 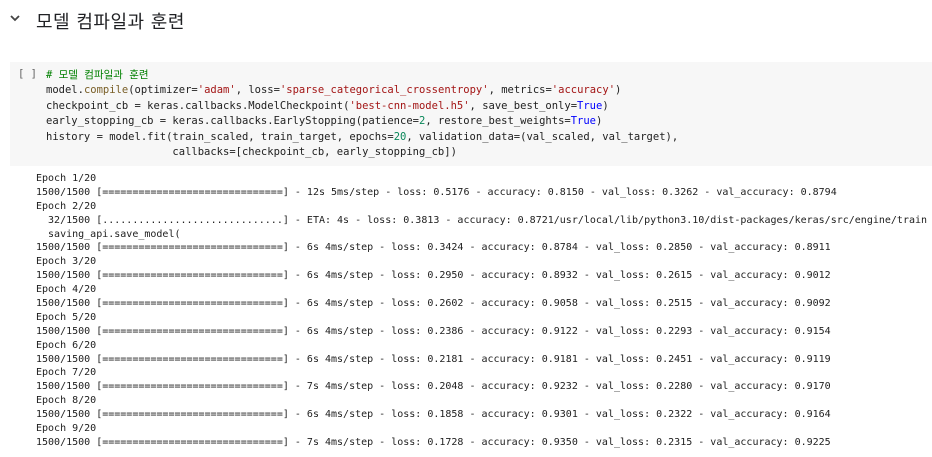 I want to click on output-line: Epoch 6/20, so click(x=66, y=345).